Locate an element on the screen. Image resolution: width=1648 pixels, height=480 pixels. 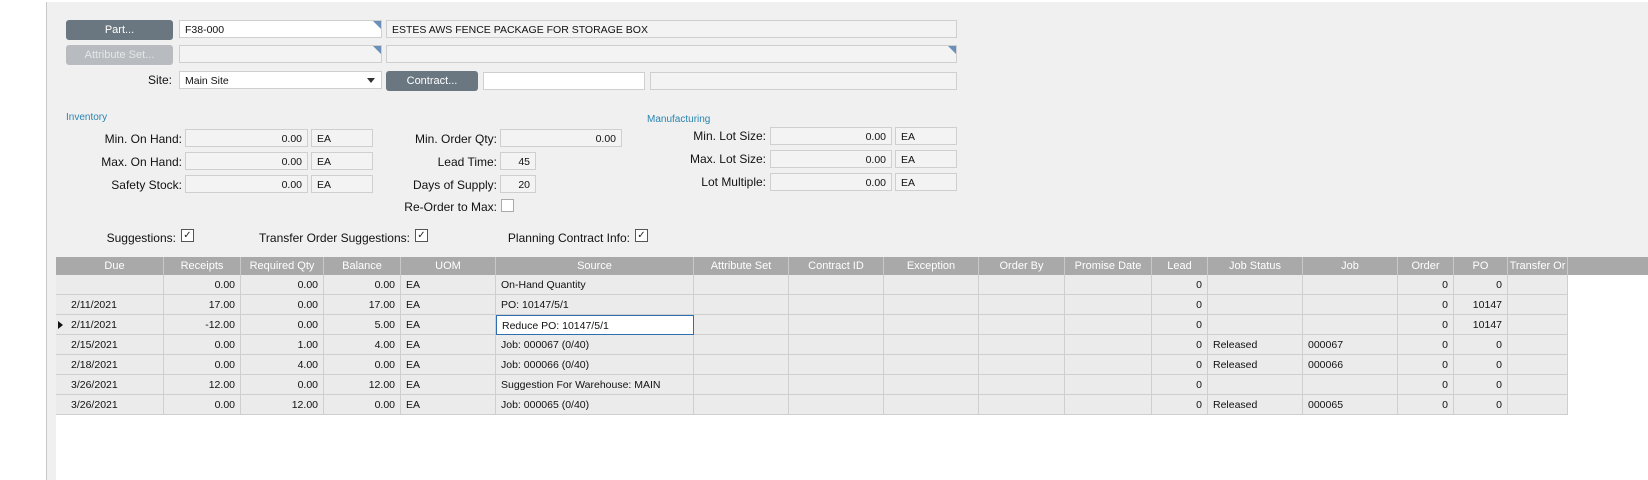
cell-source: Job: 000065 (0/40) is located at coordinates (595, 405).